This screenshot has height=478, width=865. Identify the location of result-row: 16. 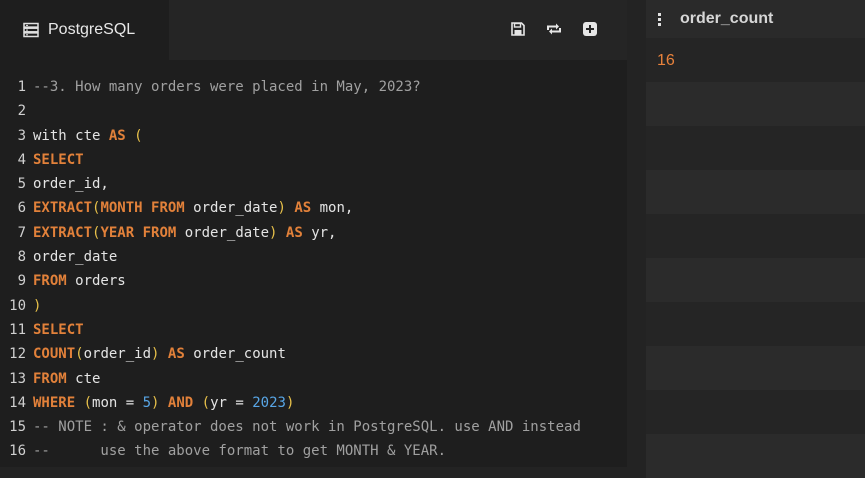
(755, 60).